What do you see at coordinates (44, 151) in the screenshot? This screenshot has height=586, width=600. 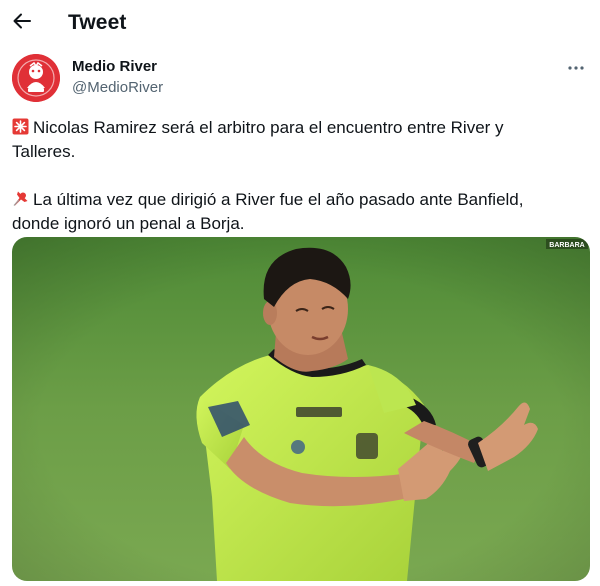 I see `tweet-line: Talleres.` at bounding box center [44, 151].